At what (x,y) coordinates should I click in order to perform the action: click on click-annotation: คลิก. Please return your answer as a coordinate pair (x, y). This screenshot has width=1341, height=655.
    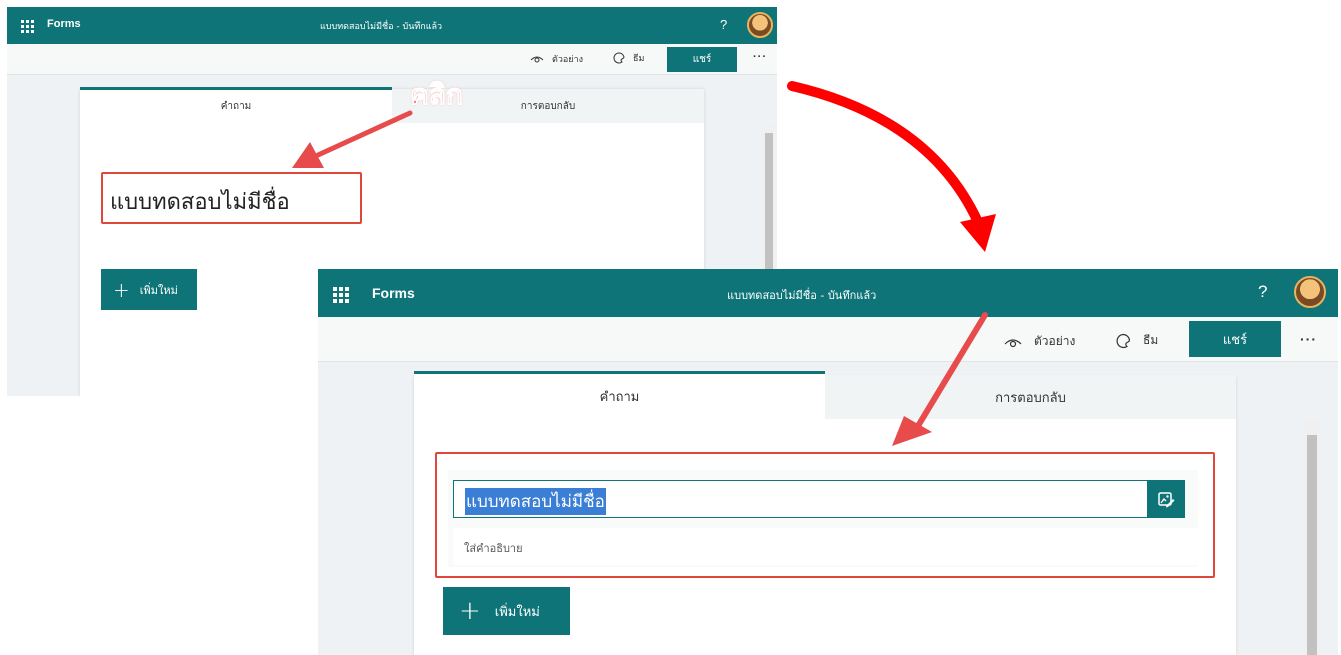
    Looking at the image, I should click on (437, 95).